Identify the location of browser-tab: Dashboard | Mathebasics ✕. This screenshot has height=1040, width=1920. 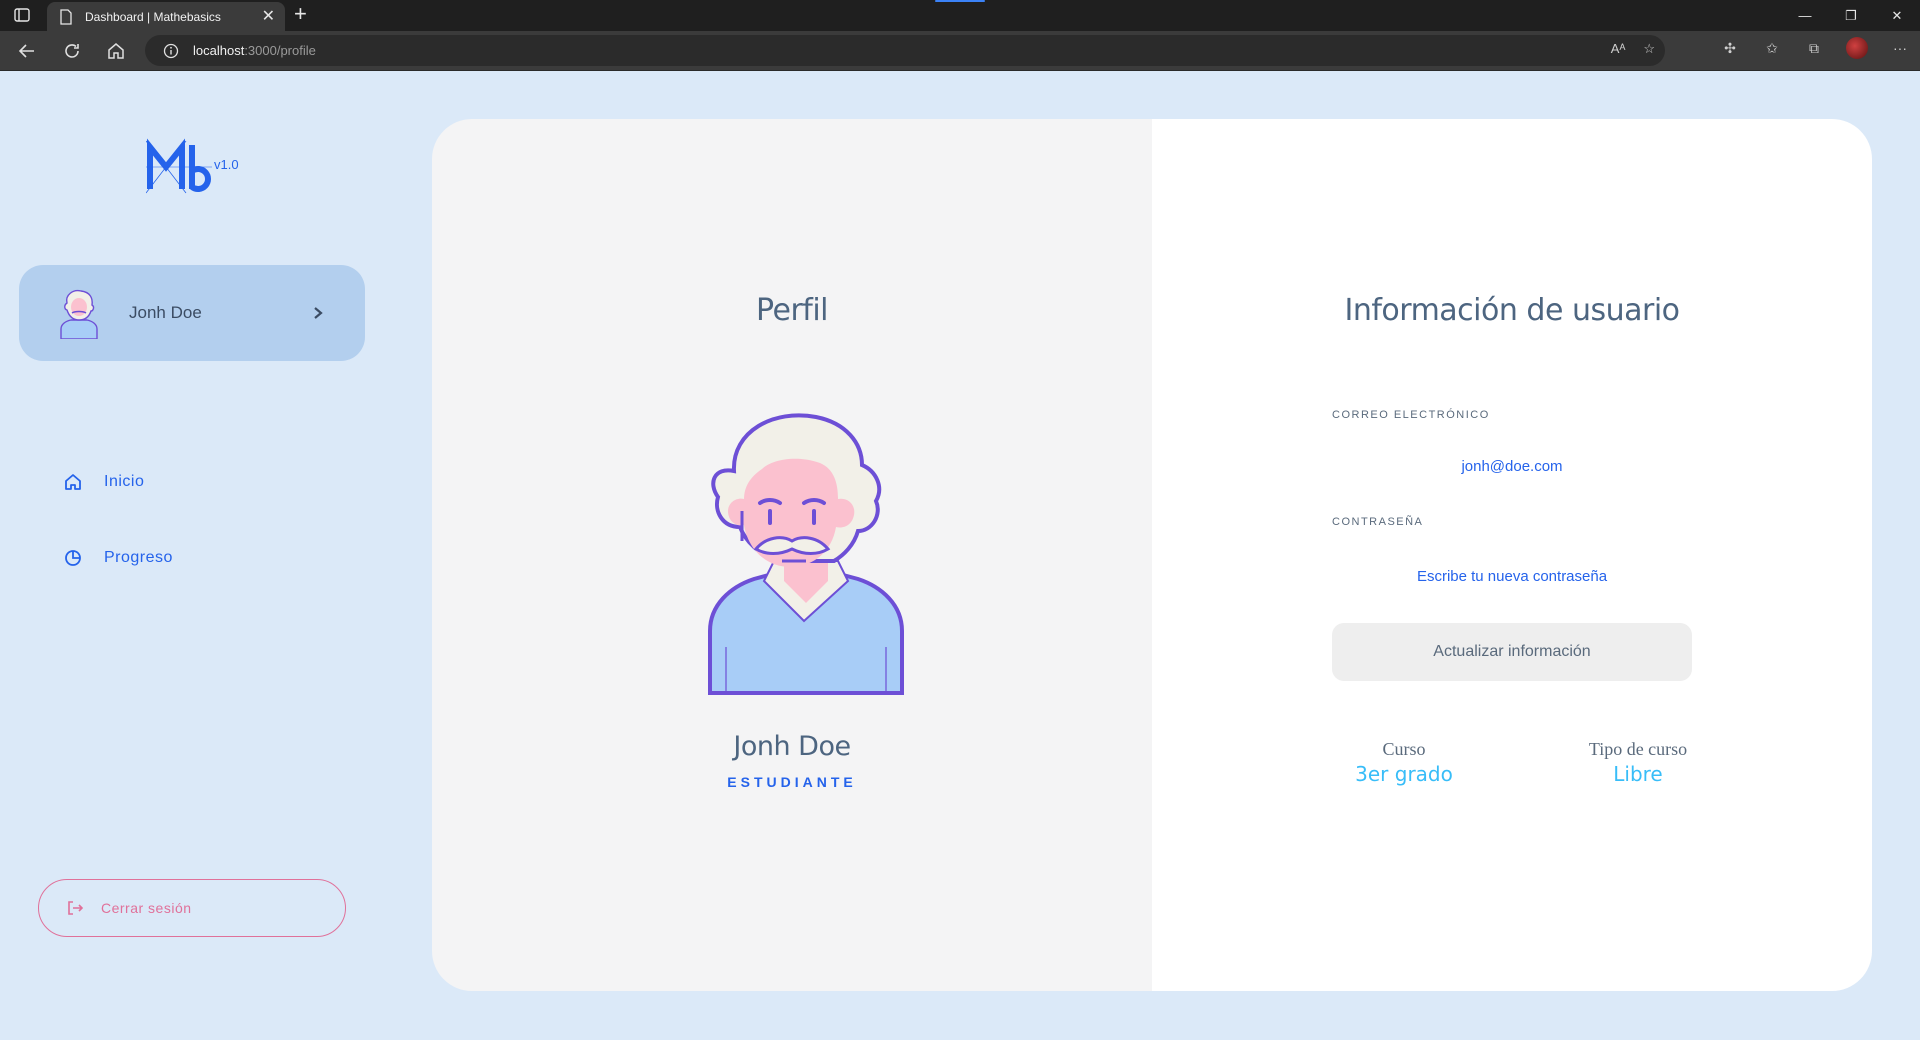
(166, 16).